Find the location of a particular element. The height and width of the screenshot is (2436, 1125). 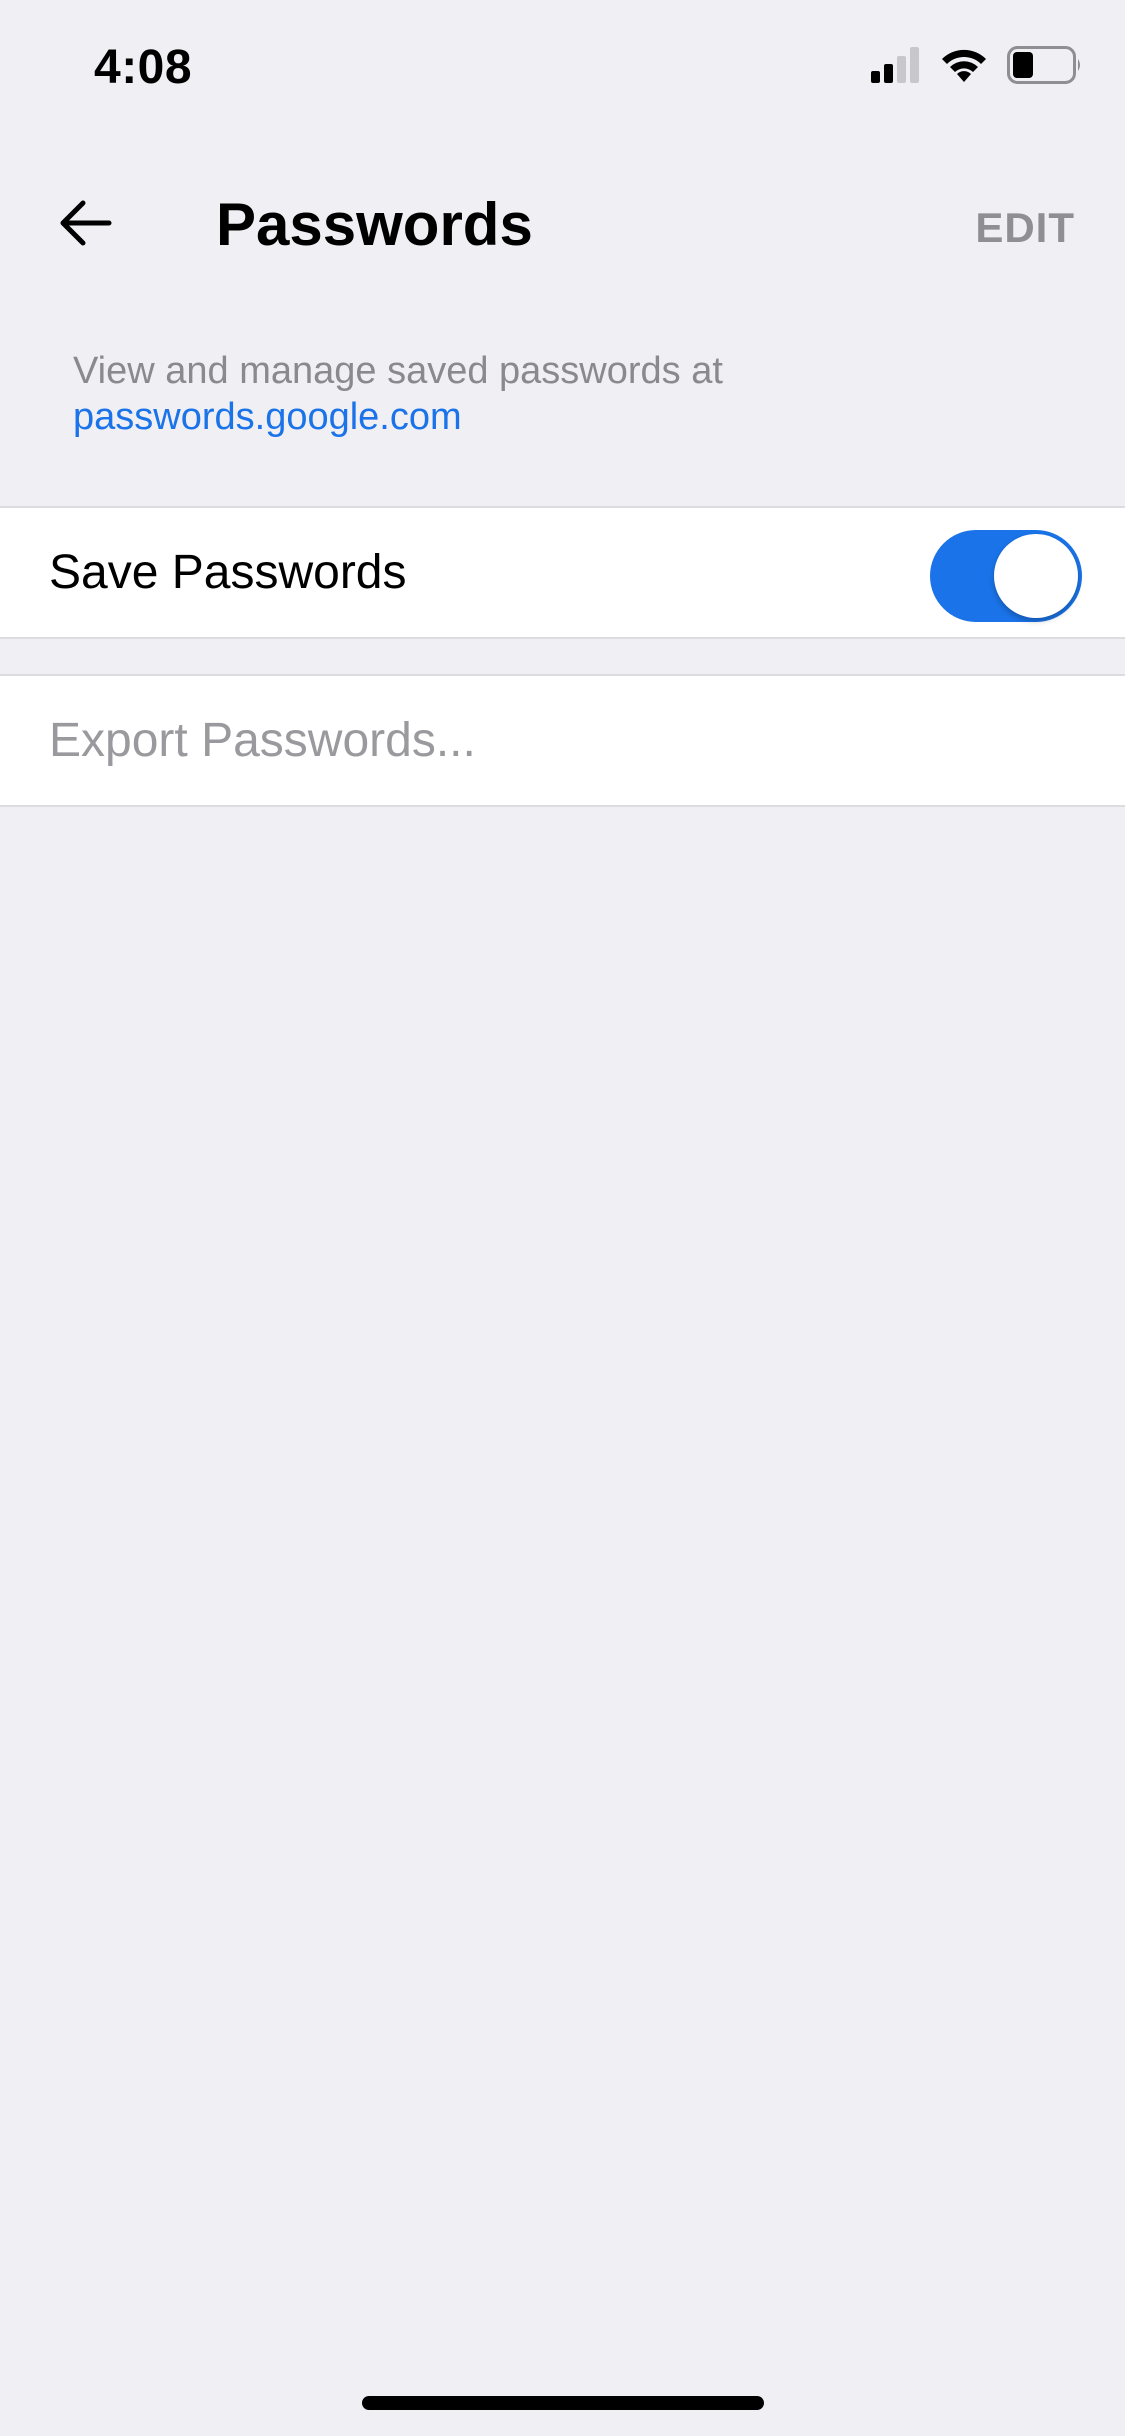

save-passwords-toggle is located at coordinates (1006, 576).